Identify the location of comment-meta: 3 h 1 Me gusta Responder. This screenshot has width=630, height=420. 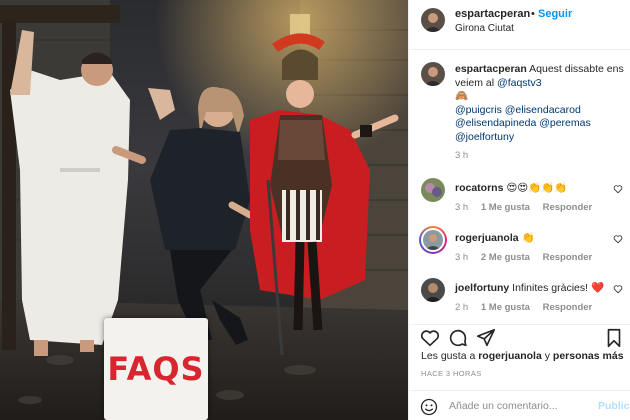
(528, 207).